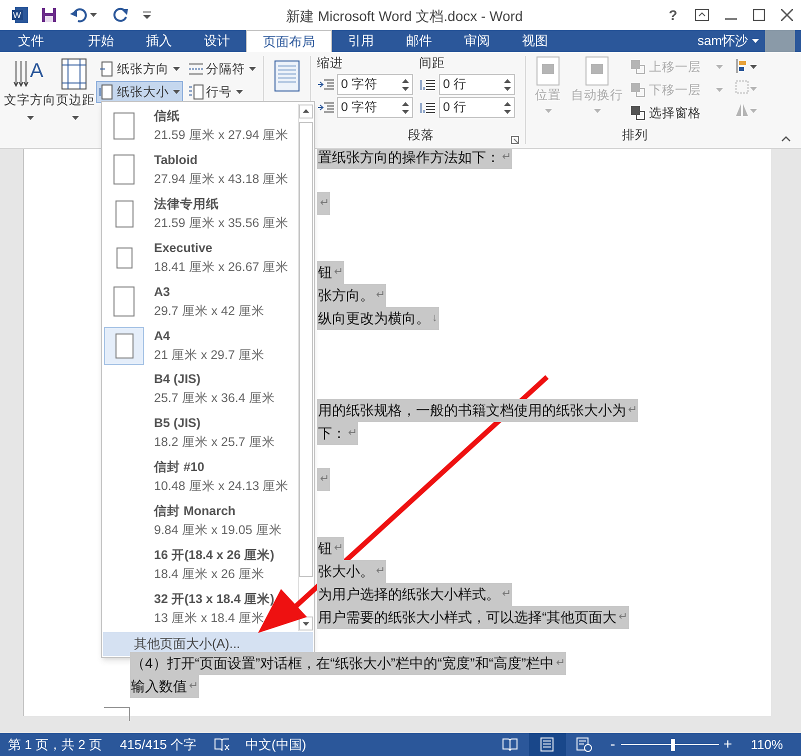  What do you see at coordinates (30, 99) in the screenshot?
I see `ribbon-button: A 文字方向` at bounding box center [30, 99].